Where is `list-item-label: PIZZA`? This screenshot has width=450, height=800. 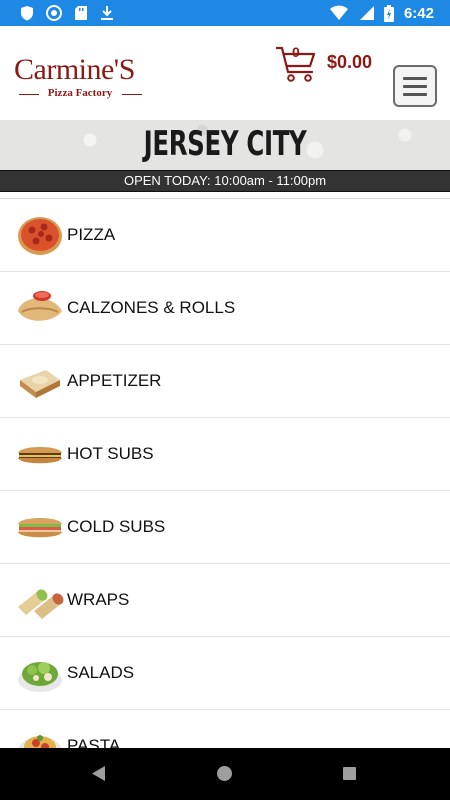 list-item-label: PIZZA is located at coordinates (91, 234).